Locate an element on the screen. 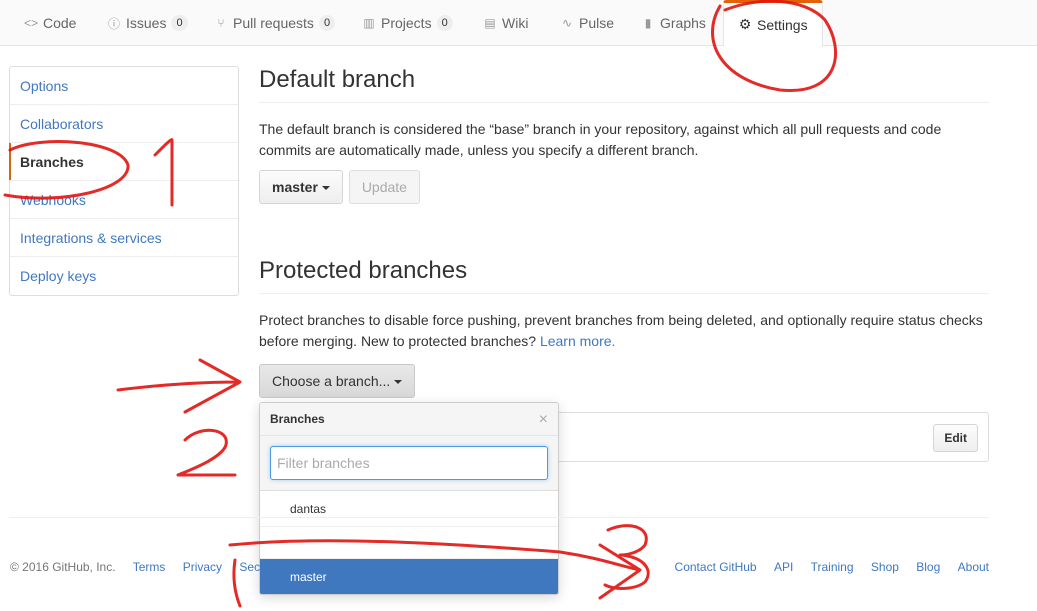  issues-count: 0 is located at coordinates (179, 23).